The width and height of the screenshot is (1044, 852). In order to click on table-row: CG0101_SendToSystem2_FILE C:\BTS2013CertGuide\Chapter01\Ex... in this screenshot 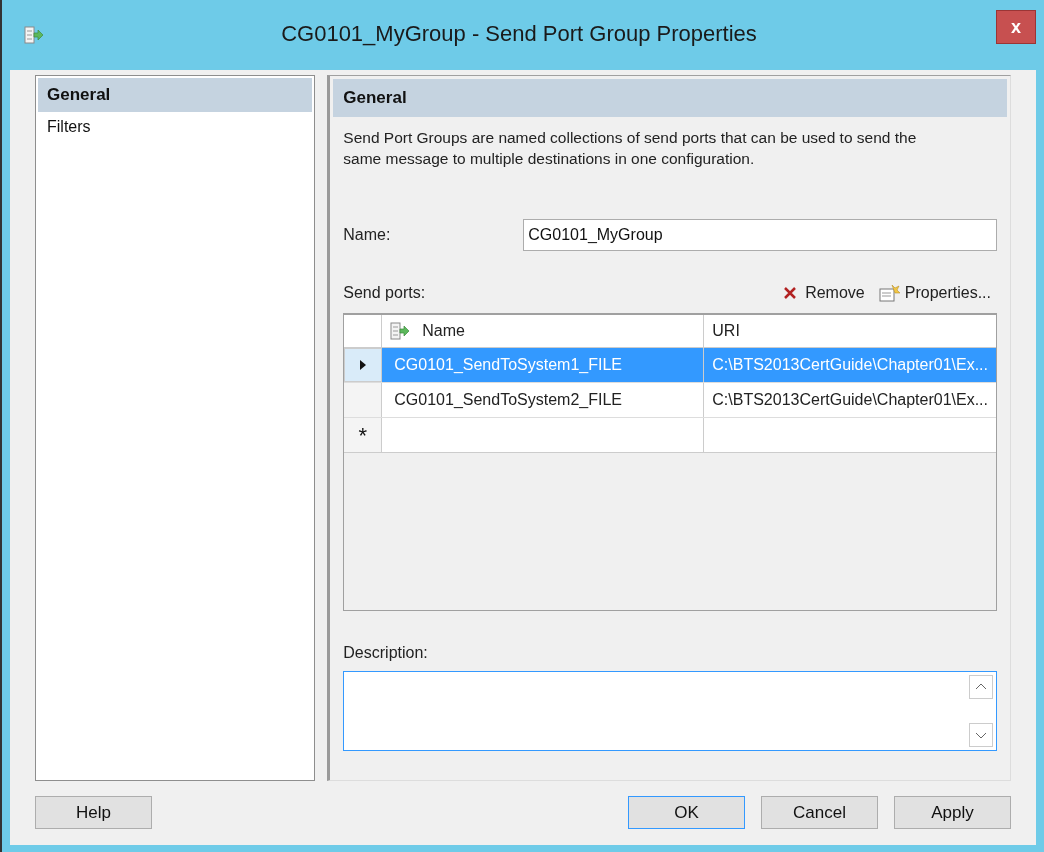, I will do `click(670, 400)`.